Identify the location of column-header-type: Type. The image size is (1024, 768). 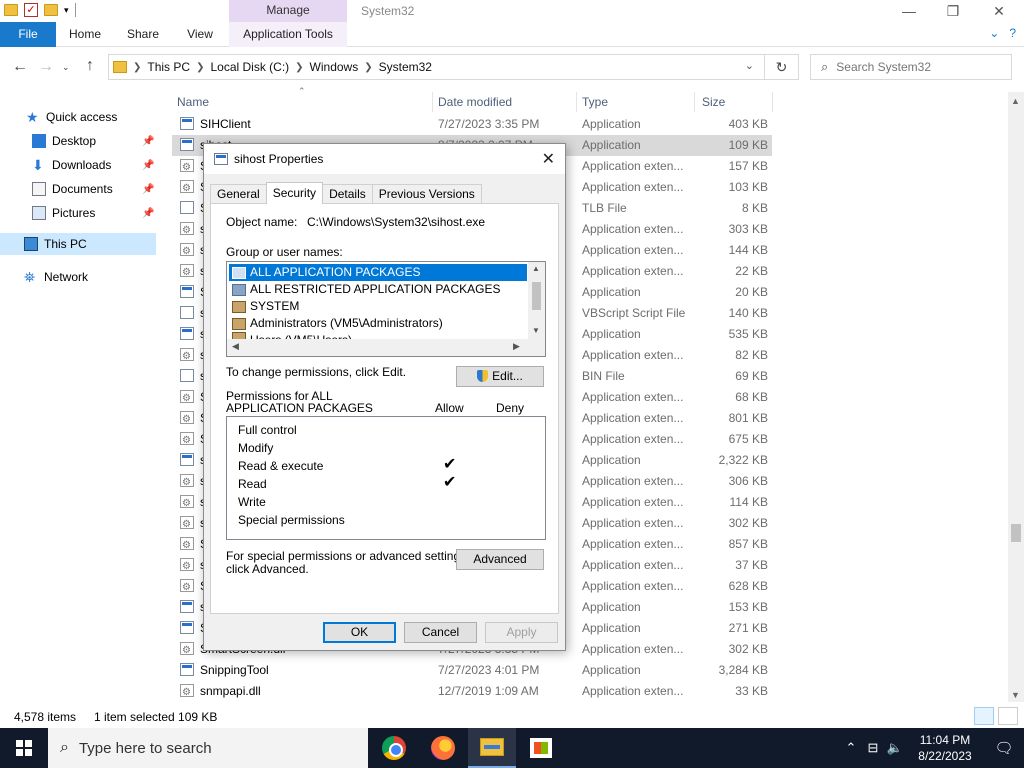
(595, 102).